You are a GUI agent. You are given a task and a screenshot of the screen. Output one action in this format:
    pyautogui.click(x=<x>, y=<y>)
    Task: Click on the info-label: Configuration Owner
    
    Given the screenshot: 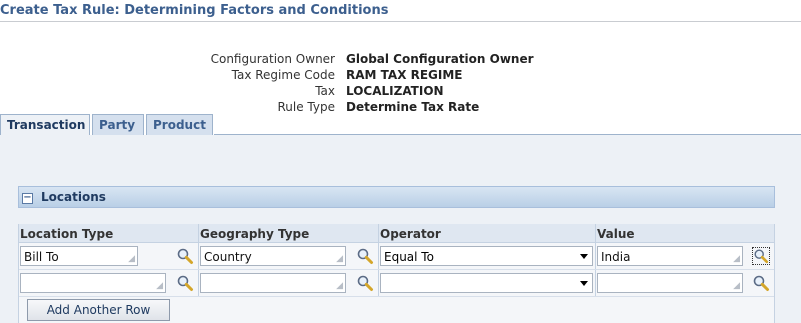 What is the action you would take?
    pyautogui.click(x=272, y=59)
    